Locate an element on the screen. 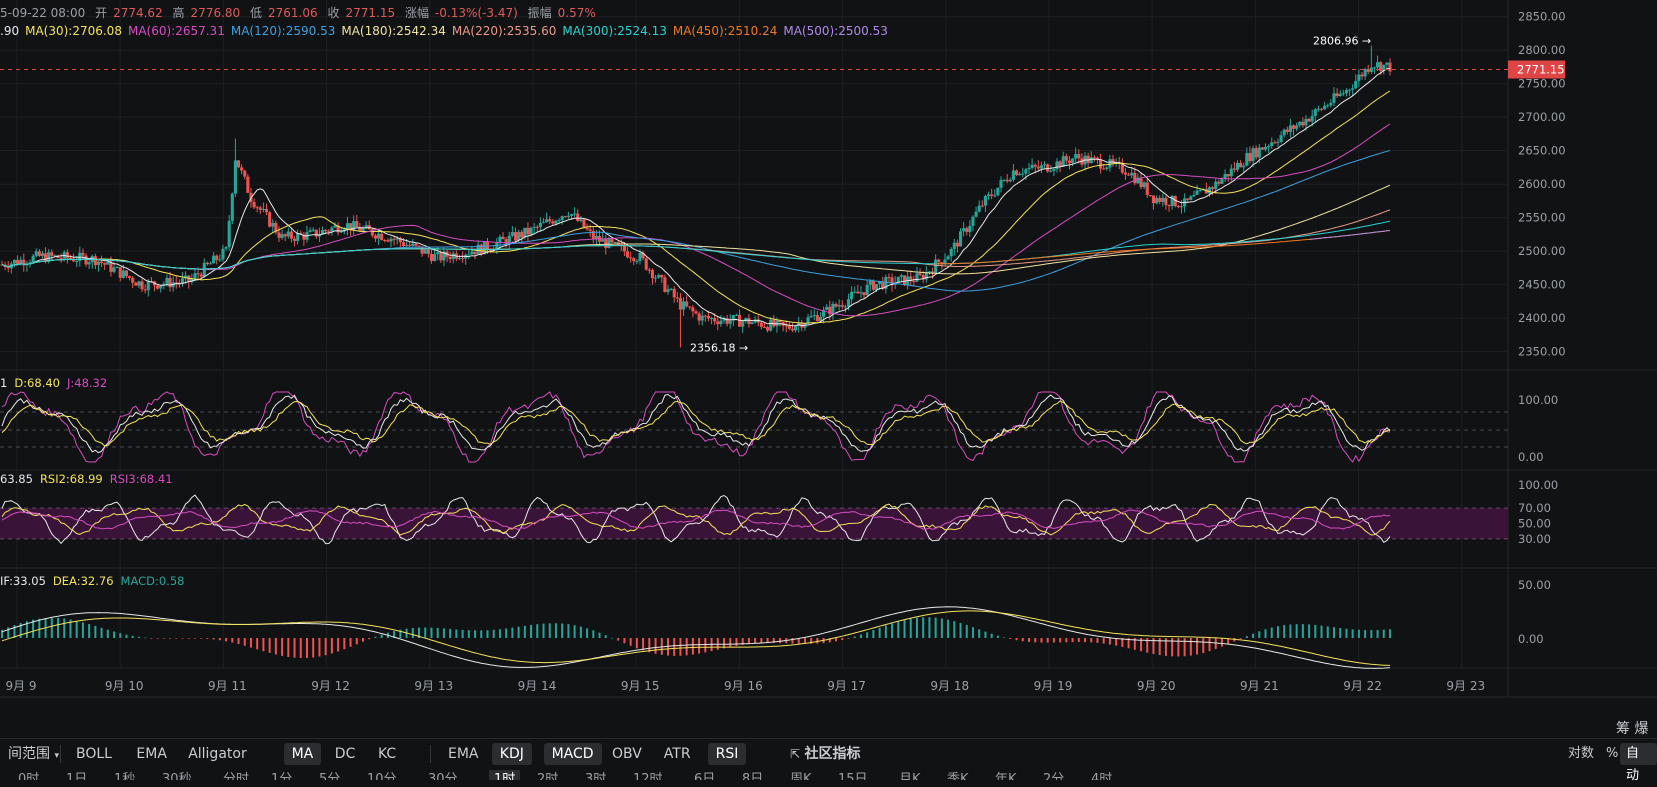  timeframe-19-button: 年K is located at coordinates (1006, 775).